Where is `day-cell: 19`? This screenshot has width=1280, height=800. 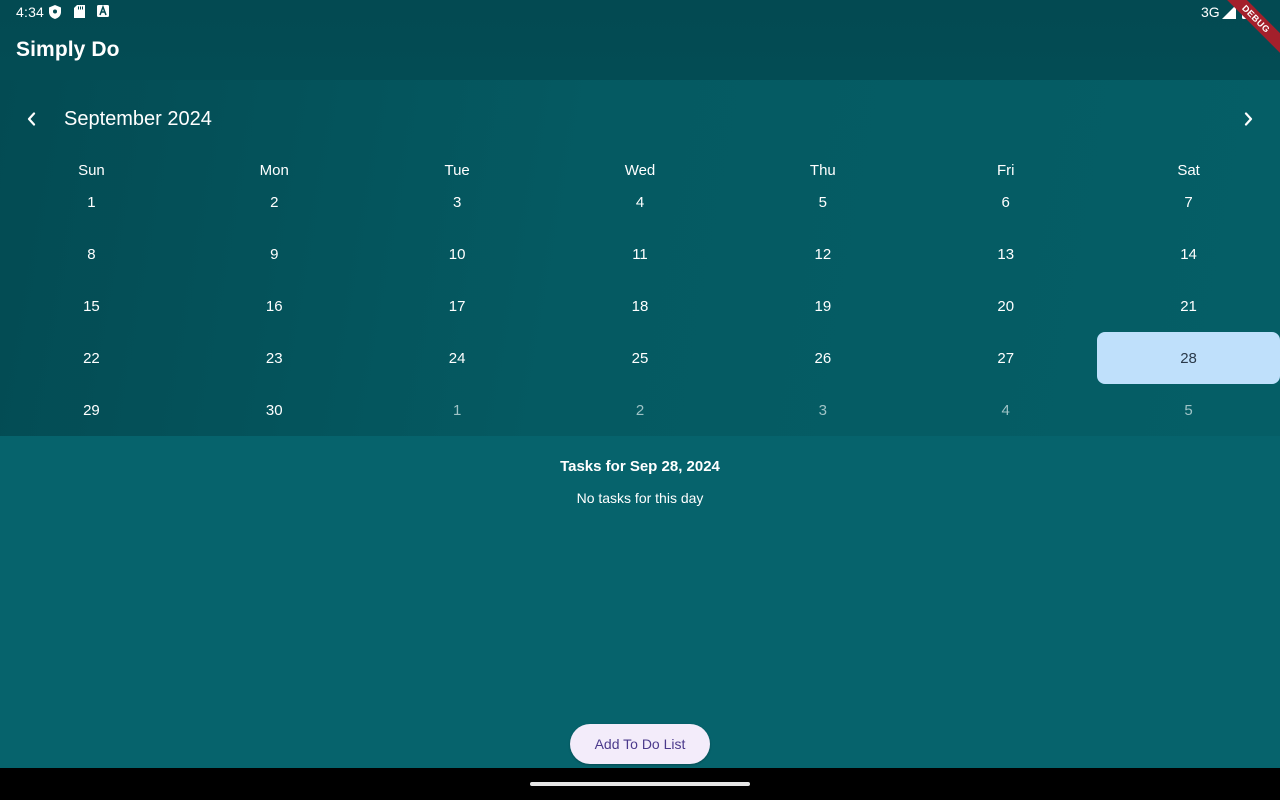 day-cell: 19 is located at coordinates (822, 306).